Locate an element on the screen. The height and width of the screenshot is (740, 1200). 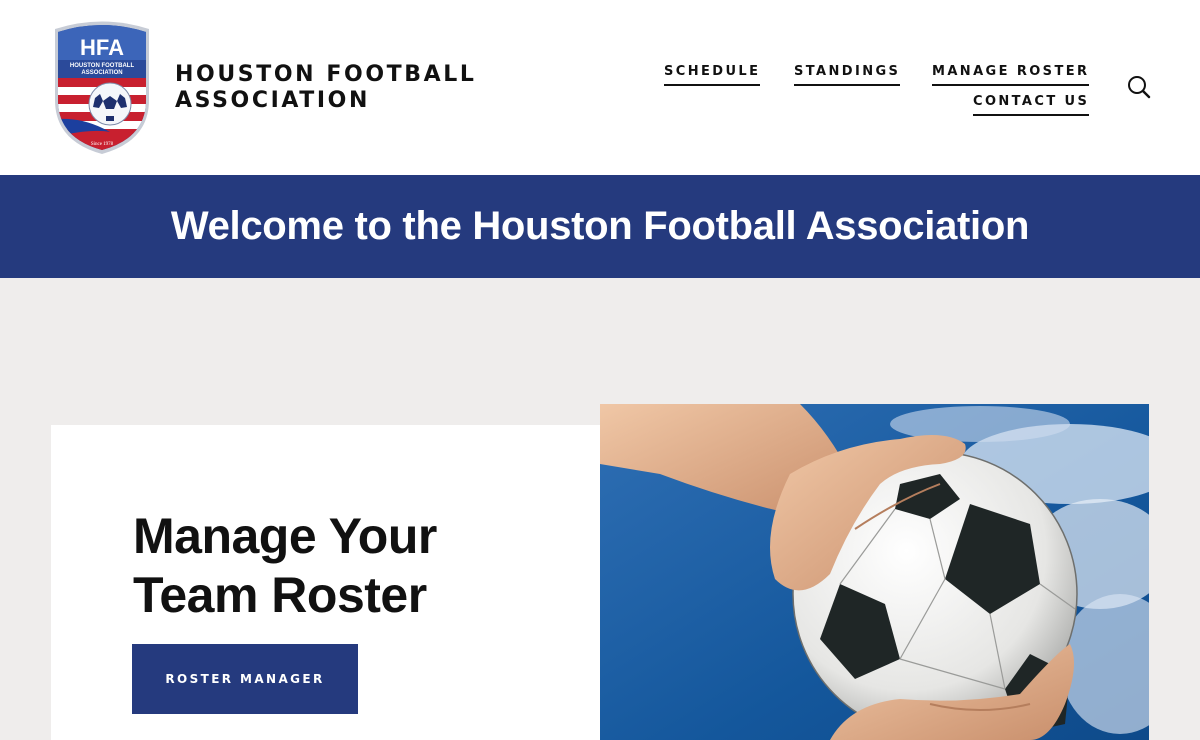
roster-heading: Manage Your Team Roster is located at coordinates (285, 565).